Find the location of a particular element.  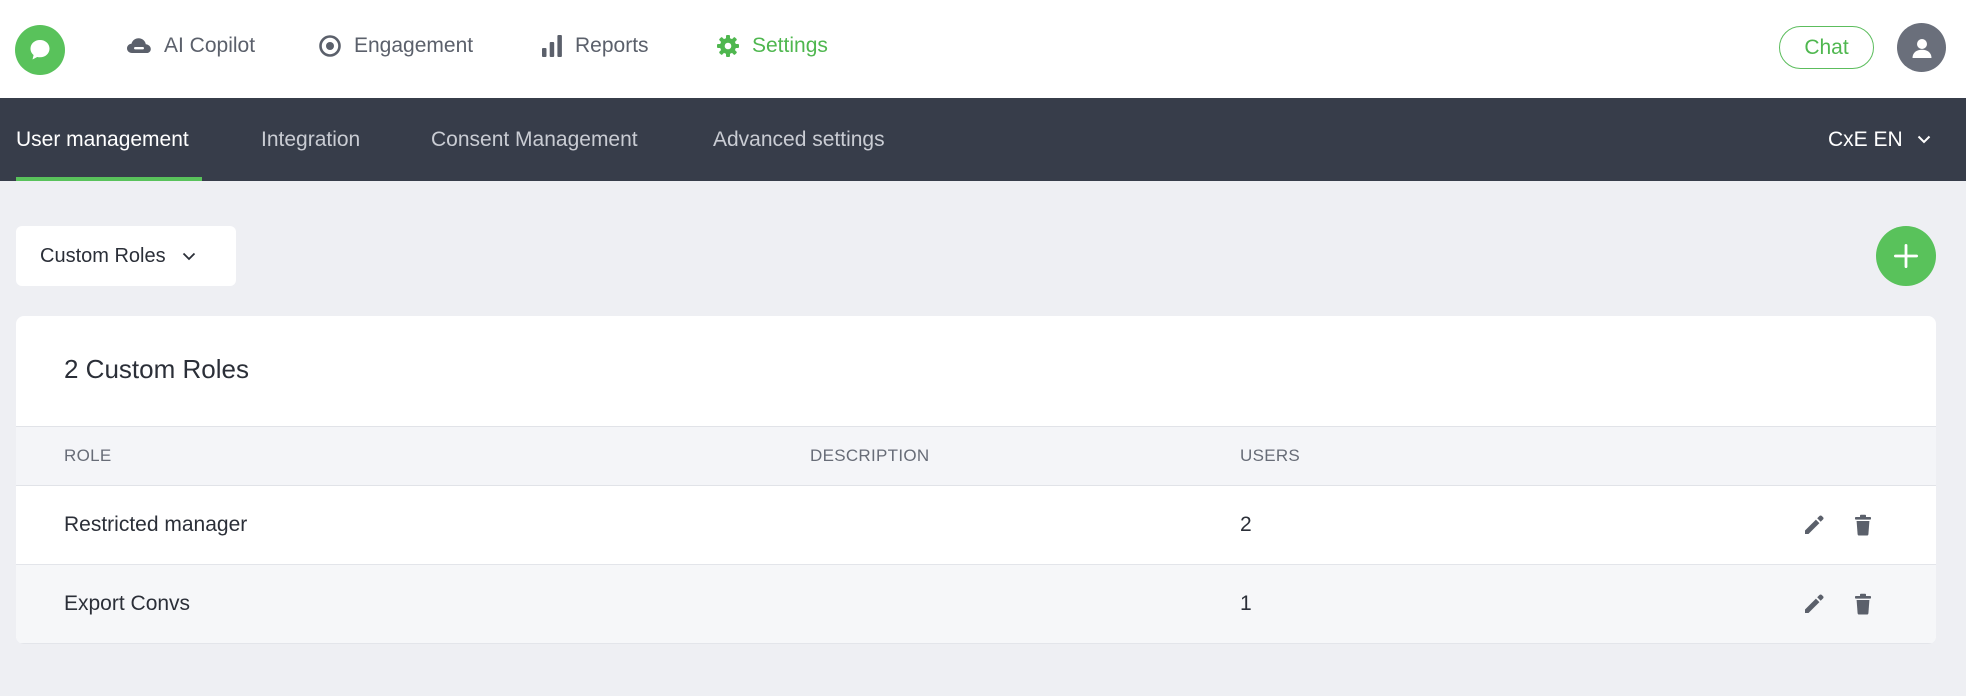

role-type-dropdown: Custom Roles is located at coordinates (126, 256).